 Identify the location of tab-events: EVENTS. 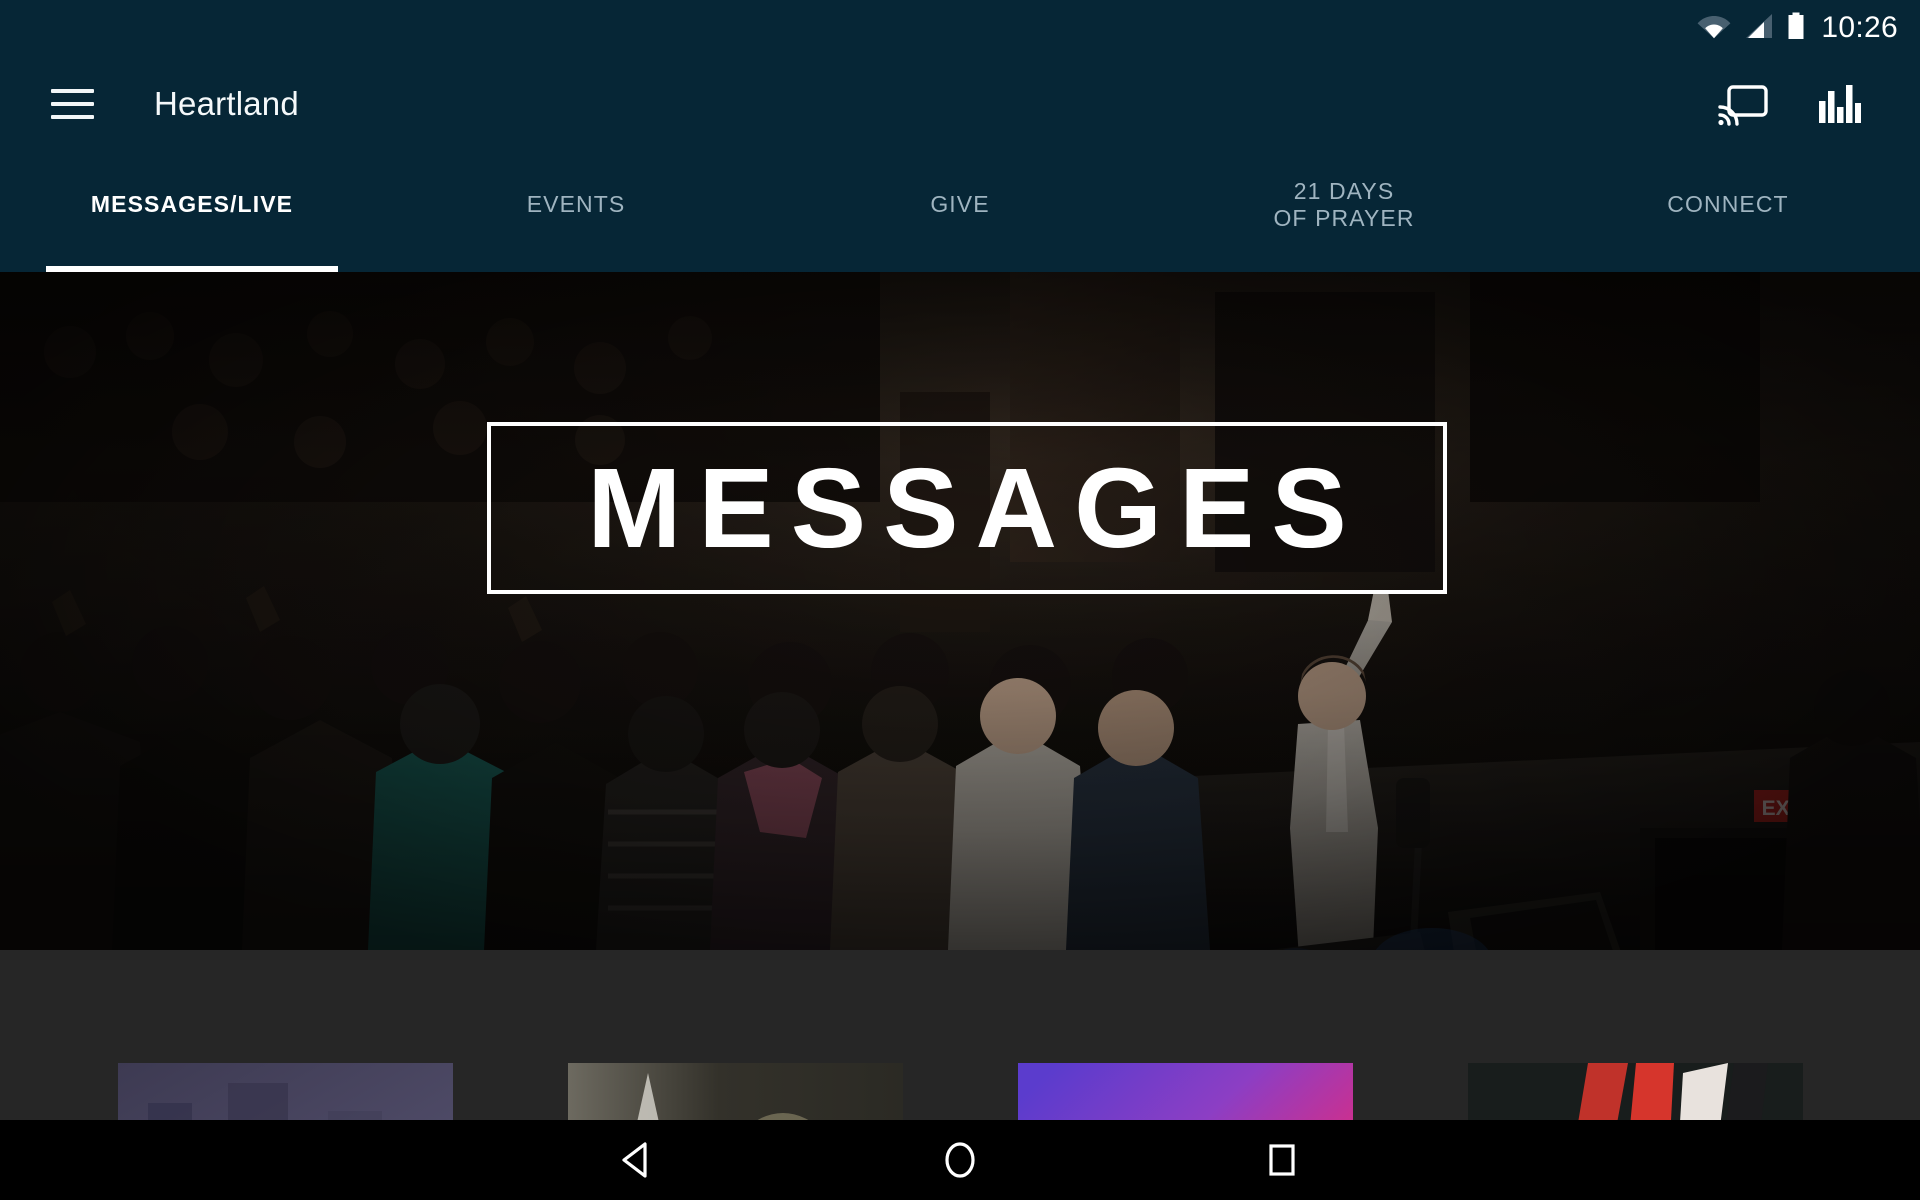
(576, 212).